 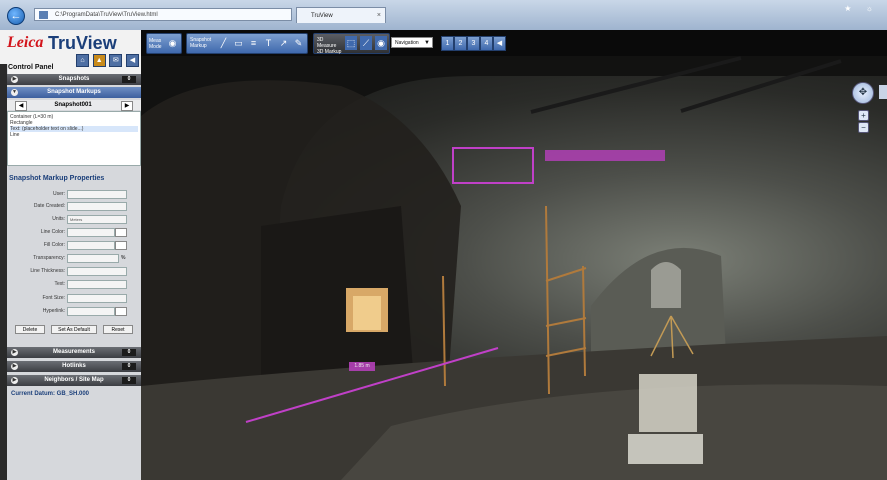 I want to click on home-icon: ⌂, so click(x=82, y=60).